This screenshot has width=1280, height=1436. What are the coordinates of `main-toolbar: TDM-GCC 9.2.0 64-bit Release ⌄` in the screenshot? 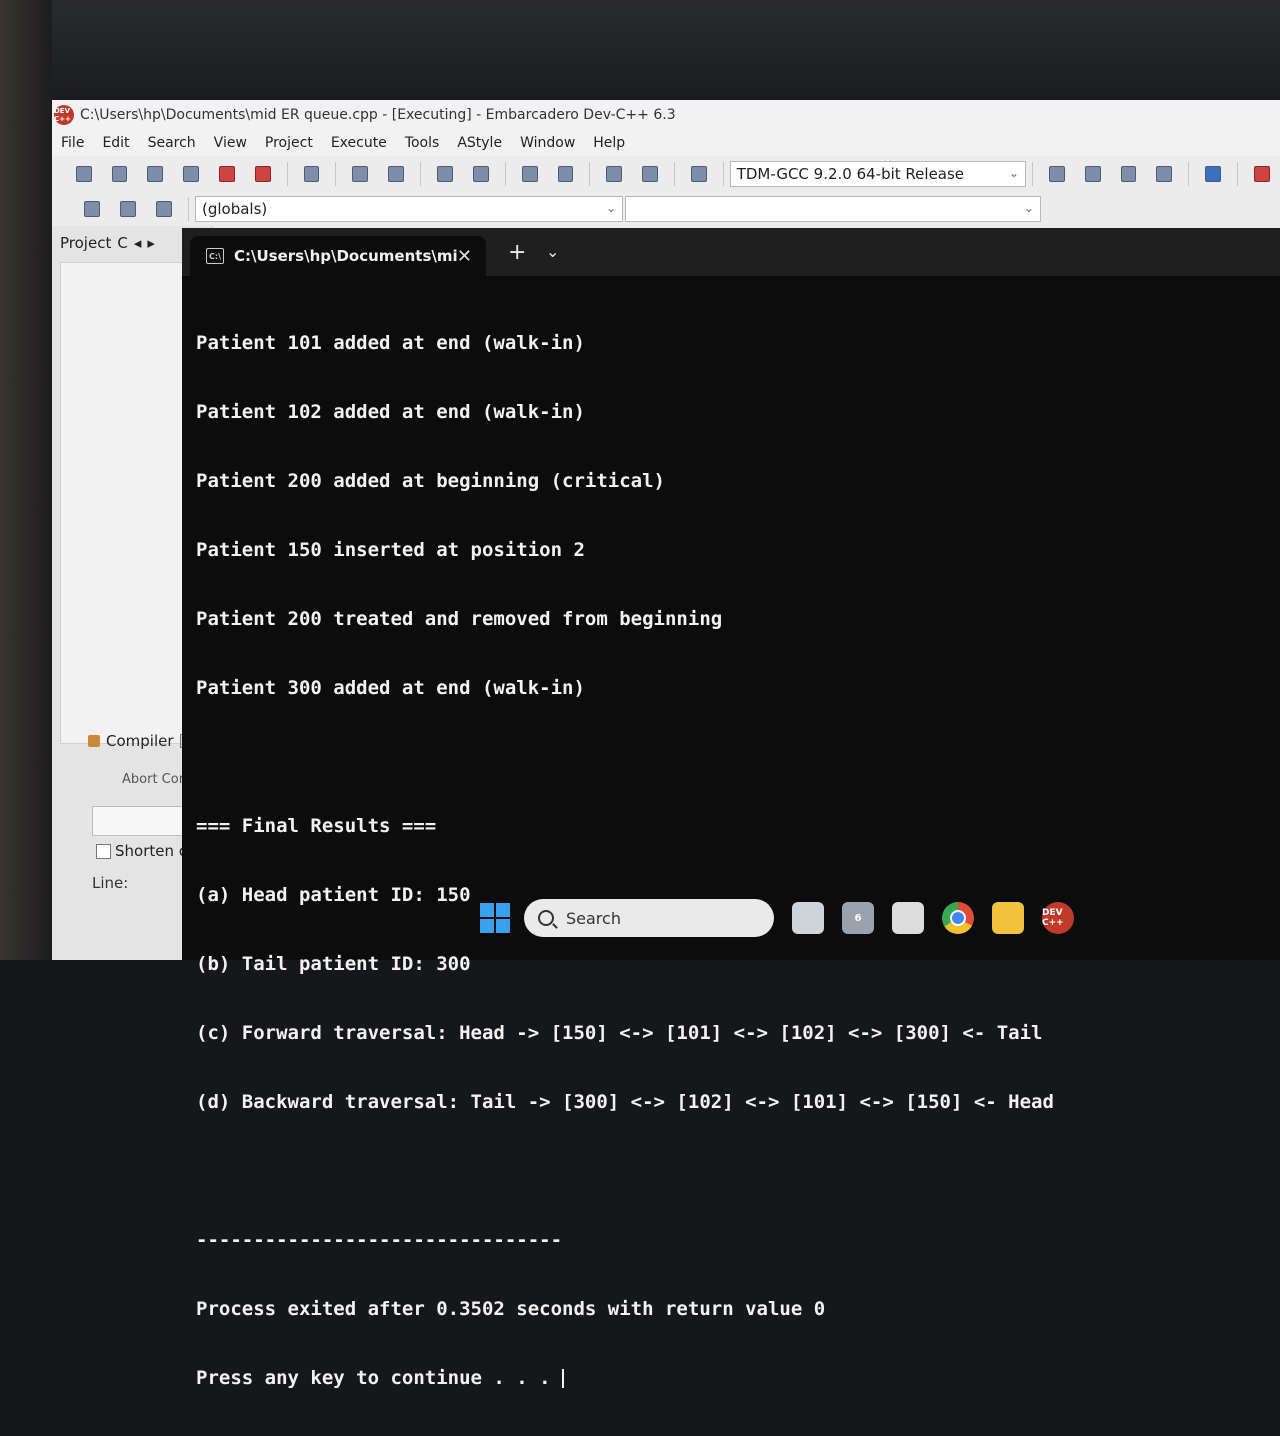 It's located at (666, 174).